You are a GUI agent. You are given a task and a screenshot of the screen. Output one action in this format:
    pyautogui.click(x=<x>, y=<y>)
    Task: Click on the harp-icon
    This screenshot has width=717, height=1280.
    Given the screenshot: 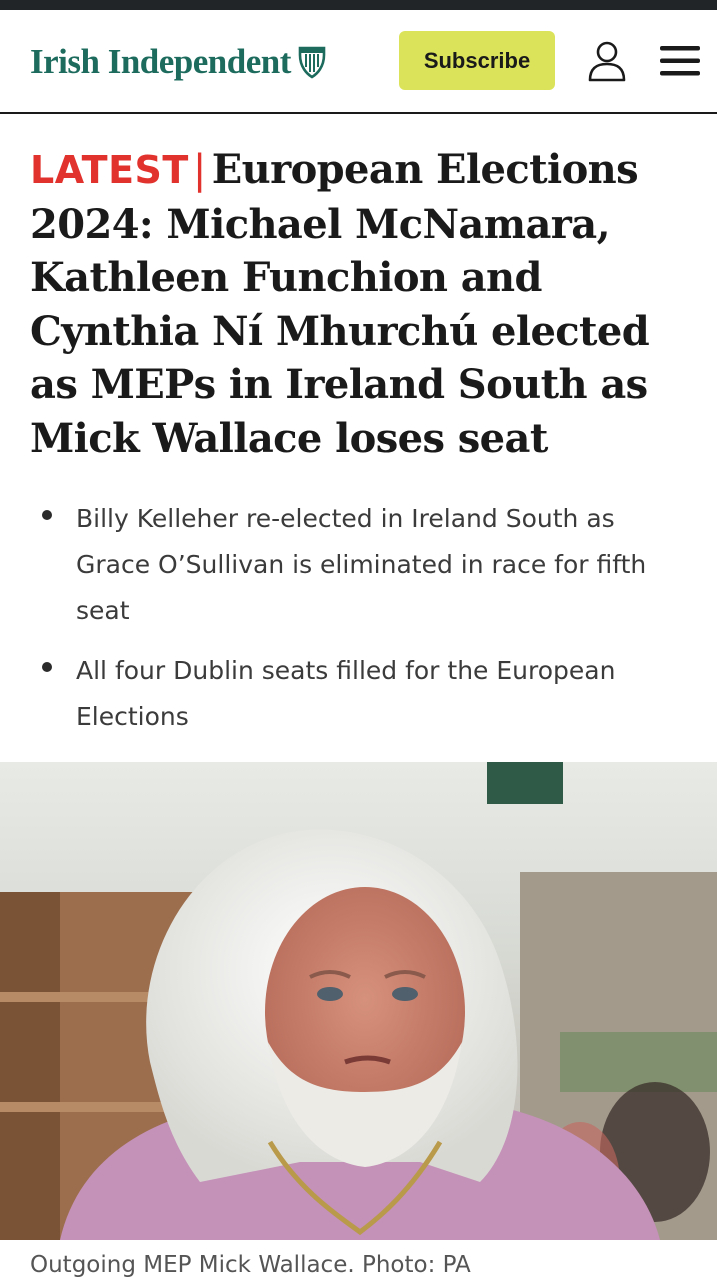 What is the action you would take?
    pyautogui.click(x=312, y=62)
    